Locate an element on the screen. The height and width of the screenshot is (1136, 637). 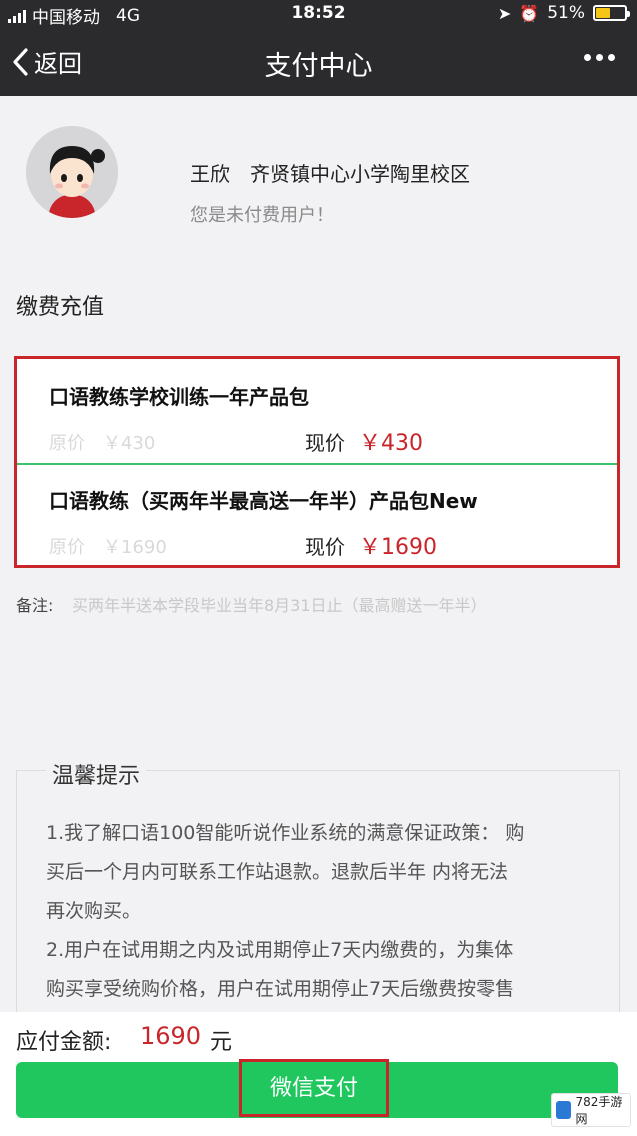
amount-label: 应付金额: is located at coordinates (64, 1042).